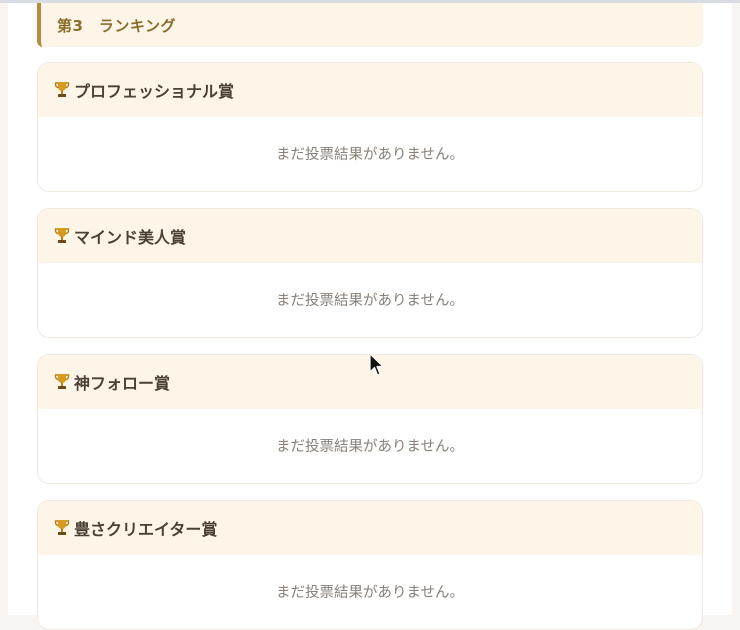 This screenshot has height=630, width=740. I want to click on award-card-header: マインド美人賞, so click(370, 236).